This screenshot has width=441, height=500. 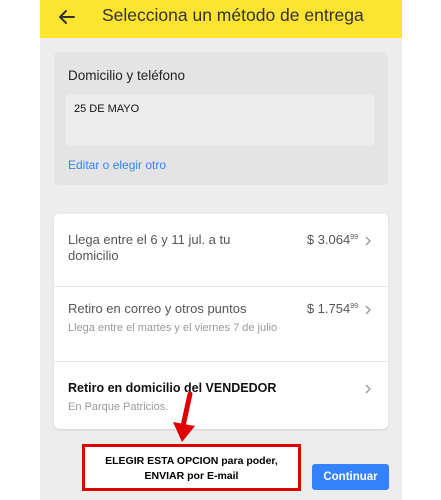 What do you see at coordinates (68, 17) in the screenshot?
I see `back-arrow-icon` at bounding box center [68, 17].